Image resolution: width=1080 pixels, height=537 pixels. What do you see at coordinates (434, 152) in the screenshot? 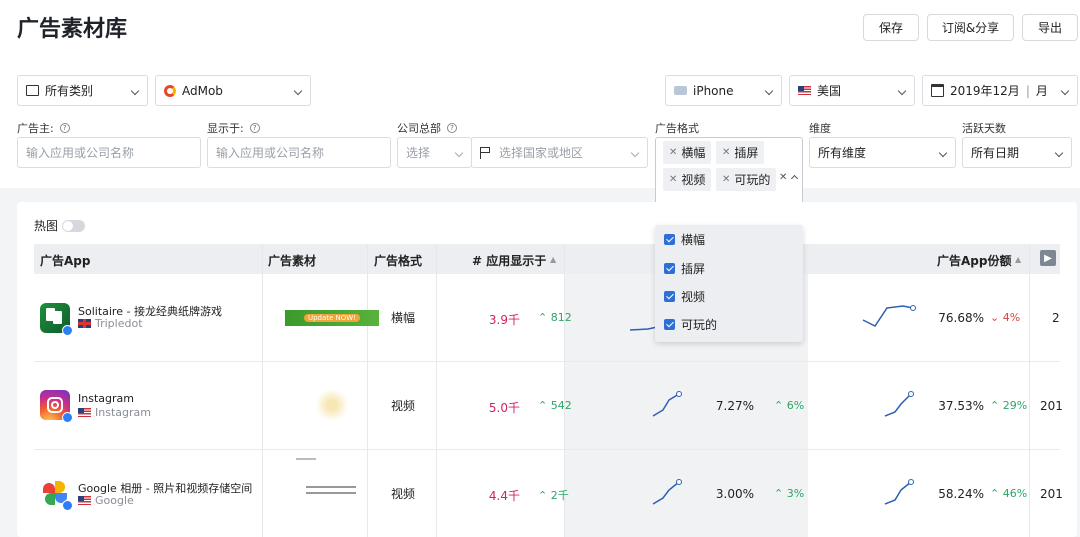
I see `hq-select: 选择` at bounding box center [434, 152].